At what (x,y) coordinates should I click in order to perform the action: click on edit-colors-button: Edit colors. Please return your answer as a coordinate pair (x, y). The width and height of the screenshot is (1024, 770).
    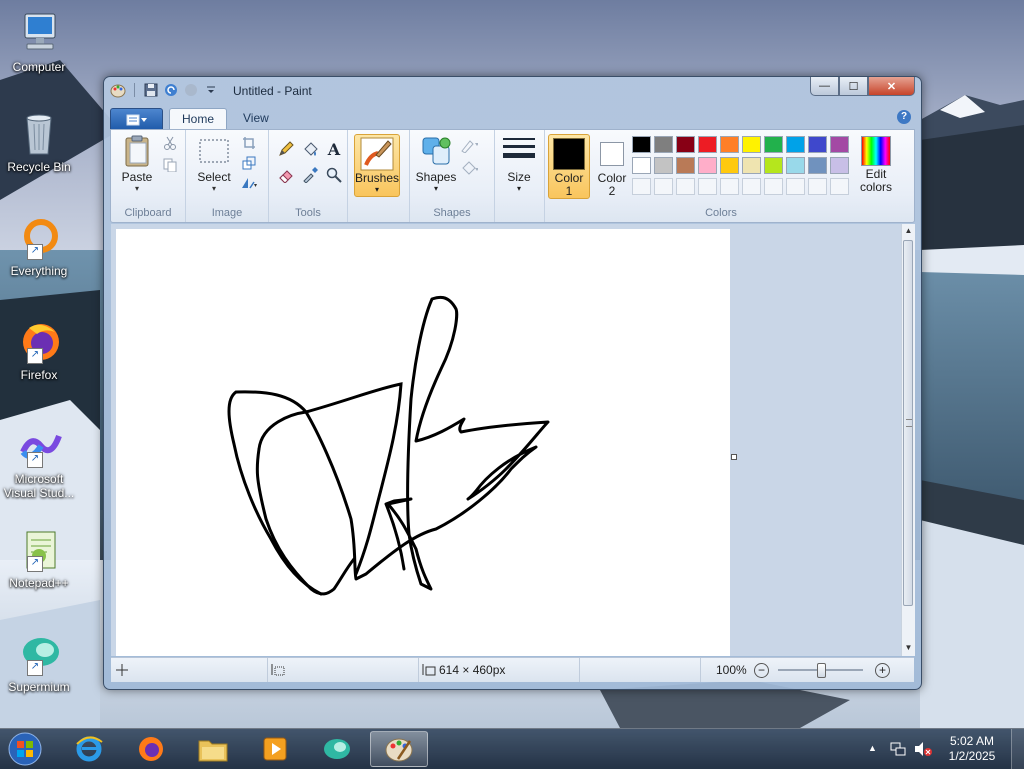
    Looking at the image, I should click on (876, 165).